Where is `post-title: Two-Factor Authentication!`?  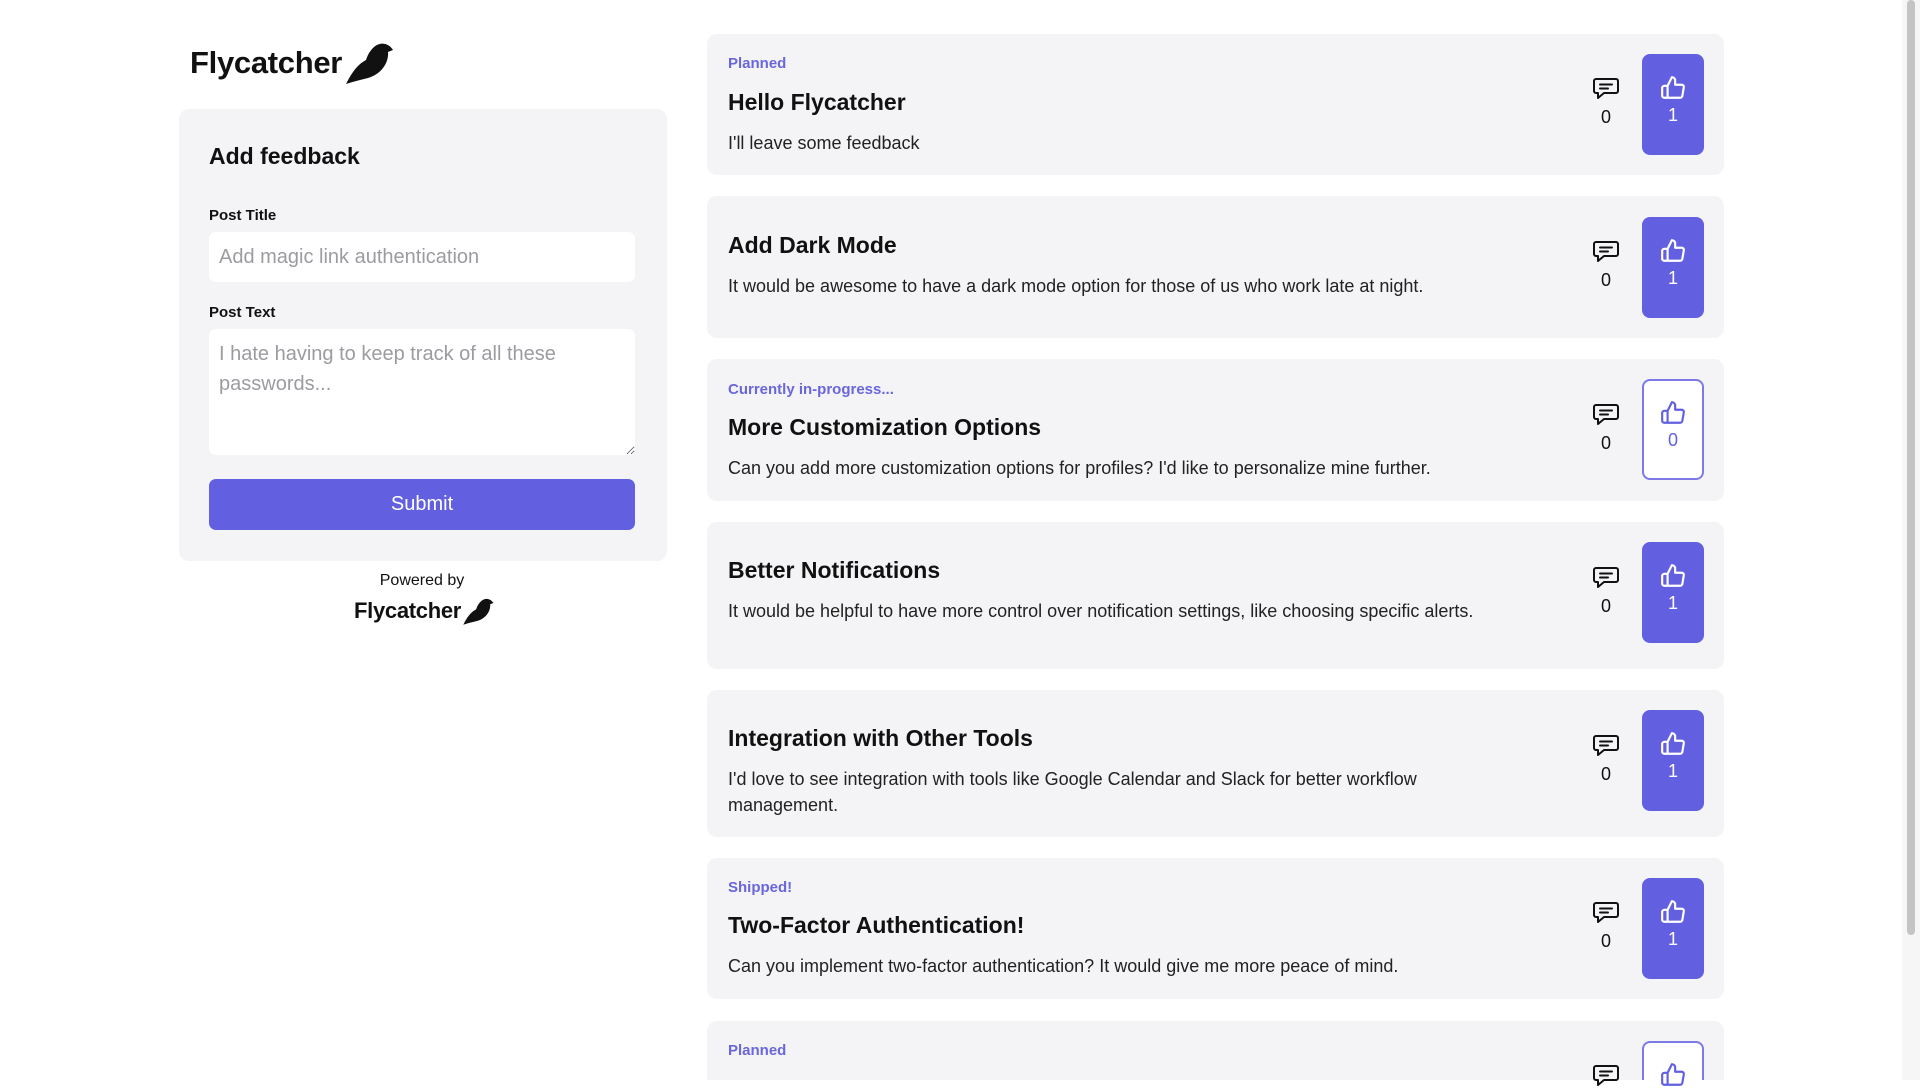 post-title: Two-Factor Authentication! is located at coordinates (876, 925).